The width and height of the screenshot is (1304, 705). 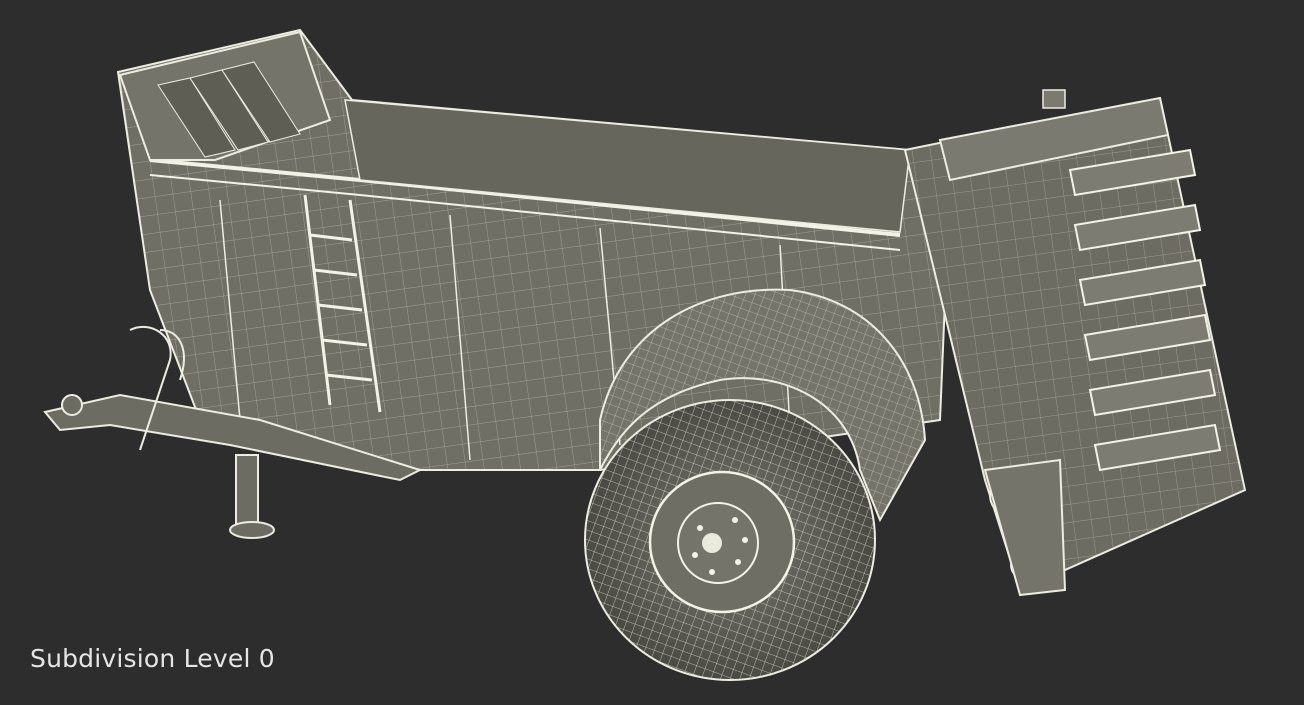 What do you see at coordinates (152, 658) in the screenshot?
I see `subdivision-level-caption: Subdivision Level 0` at bounding box center [152, 658].